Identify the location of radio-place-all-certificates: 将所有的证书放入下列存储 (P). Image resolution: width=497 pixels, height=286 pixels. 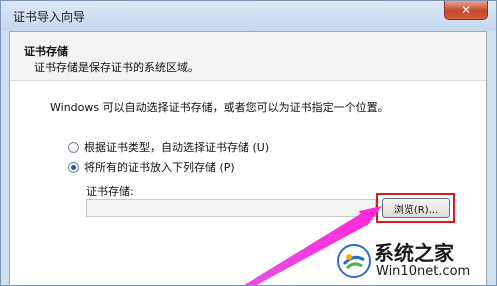
(151, 167).